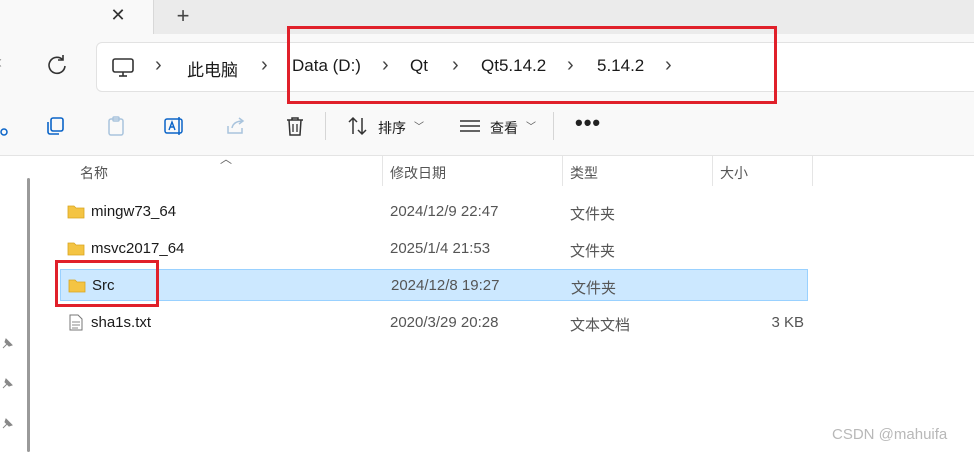  Describe the element at coordinates (418, 178) in the screenshot. I see `column-header-modified: 修改日期` at that location.